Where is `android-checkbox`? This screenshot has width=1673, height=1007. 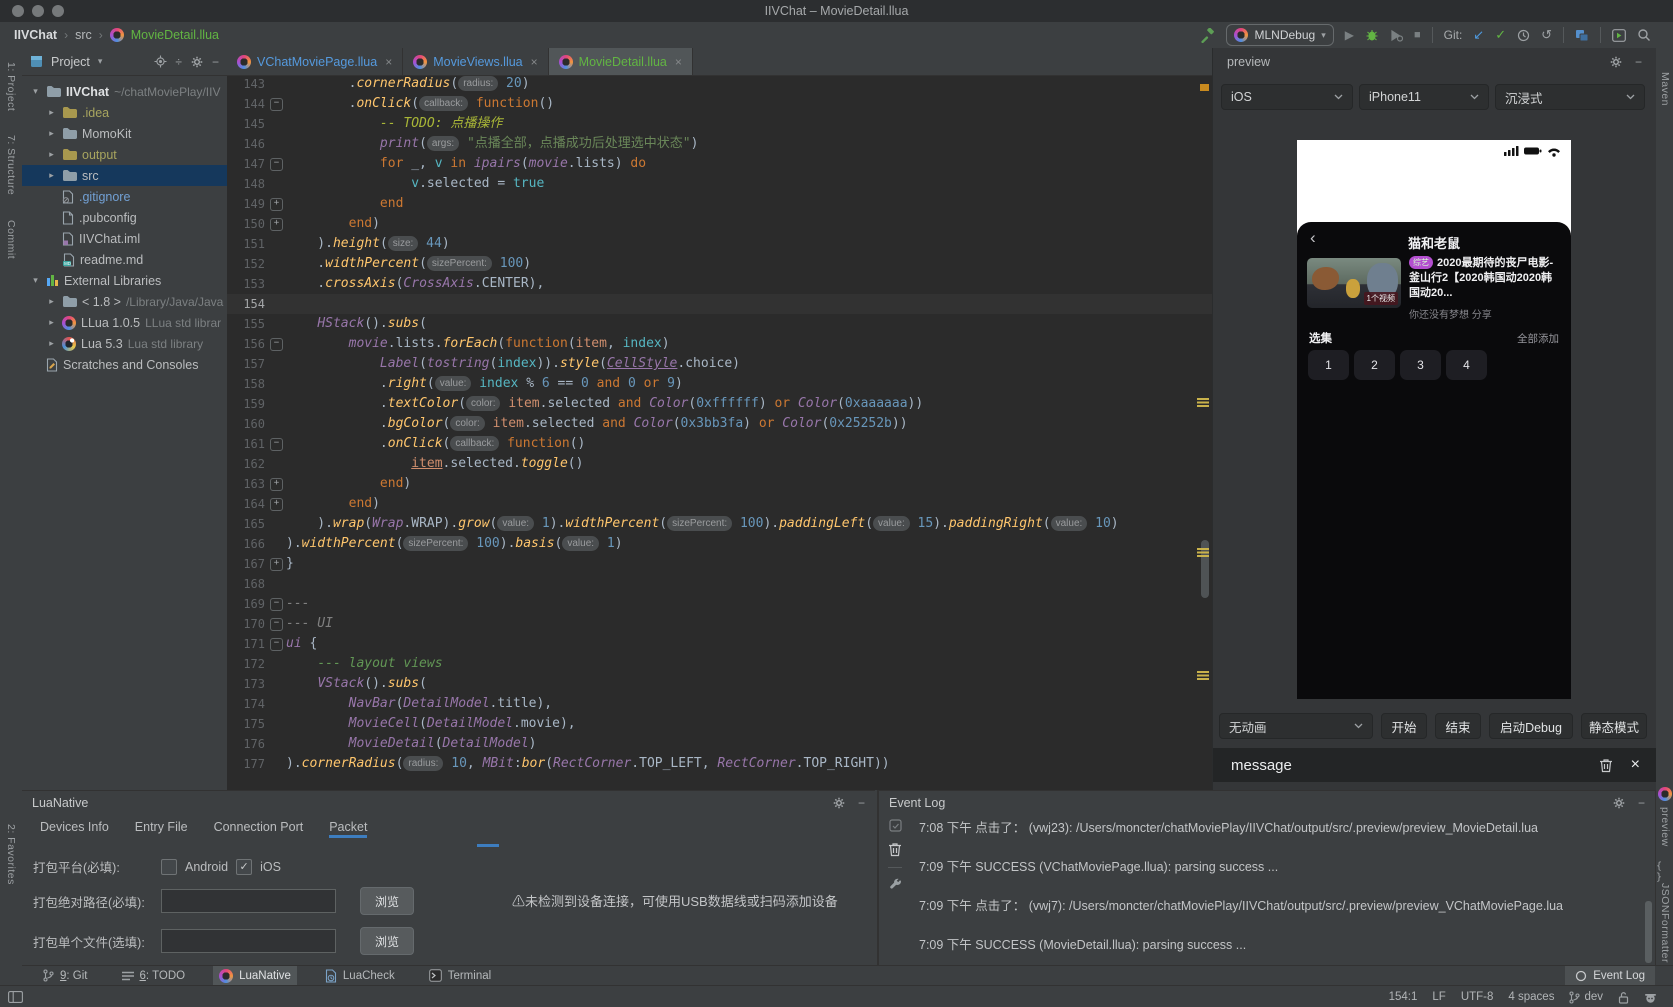 android-checkbox is located at coordinates (169, 866).